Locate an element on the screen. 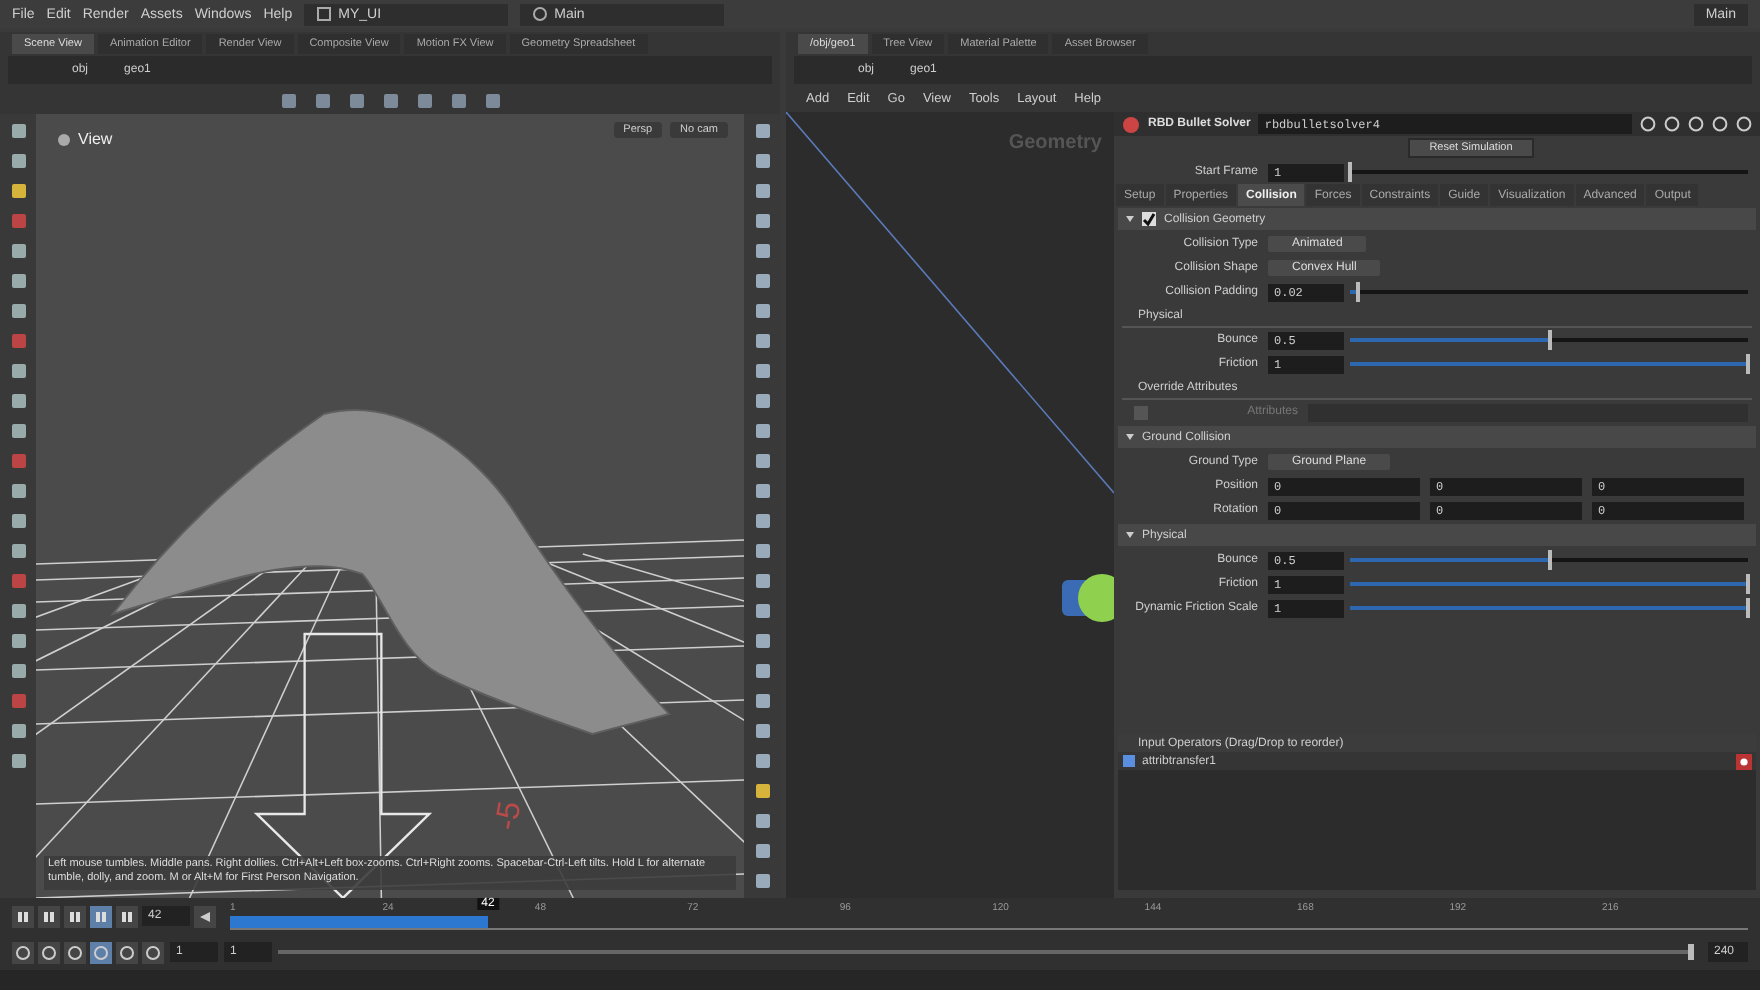 This screenshot has width=1760, height=990. view-icon is located at coordinates (64, 139).